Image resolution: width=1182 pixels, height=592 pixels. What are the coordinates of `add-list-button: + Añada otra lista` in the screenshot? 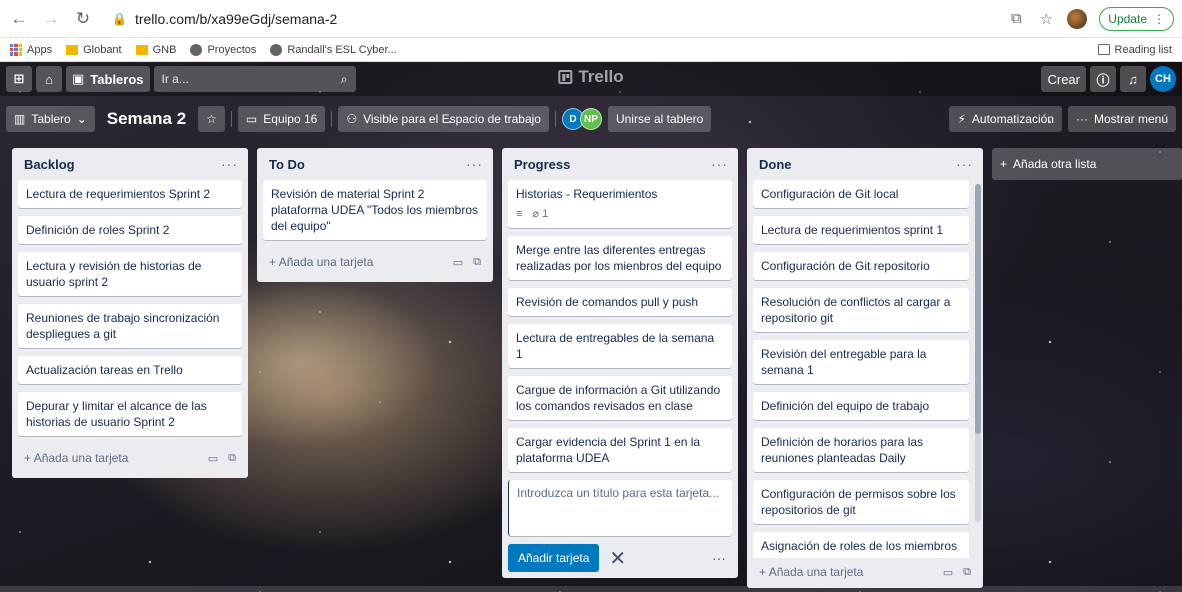 It's located at (1087, 164).